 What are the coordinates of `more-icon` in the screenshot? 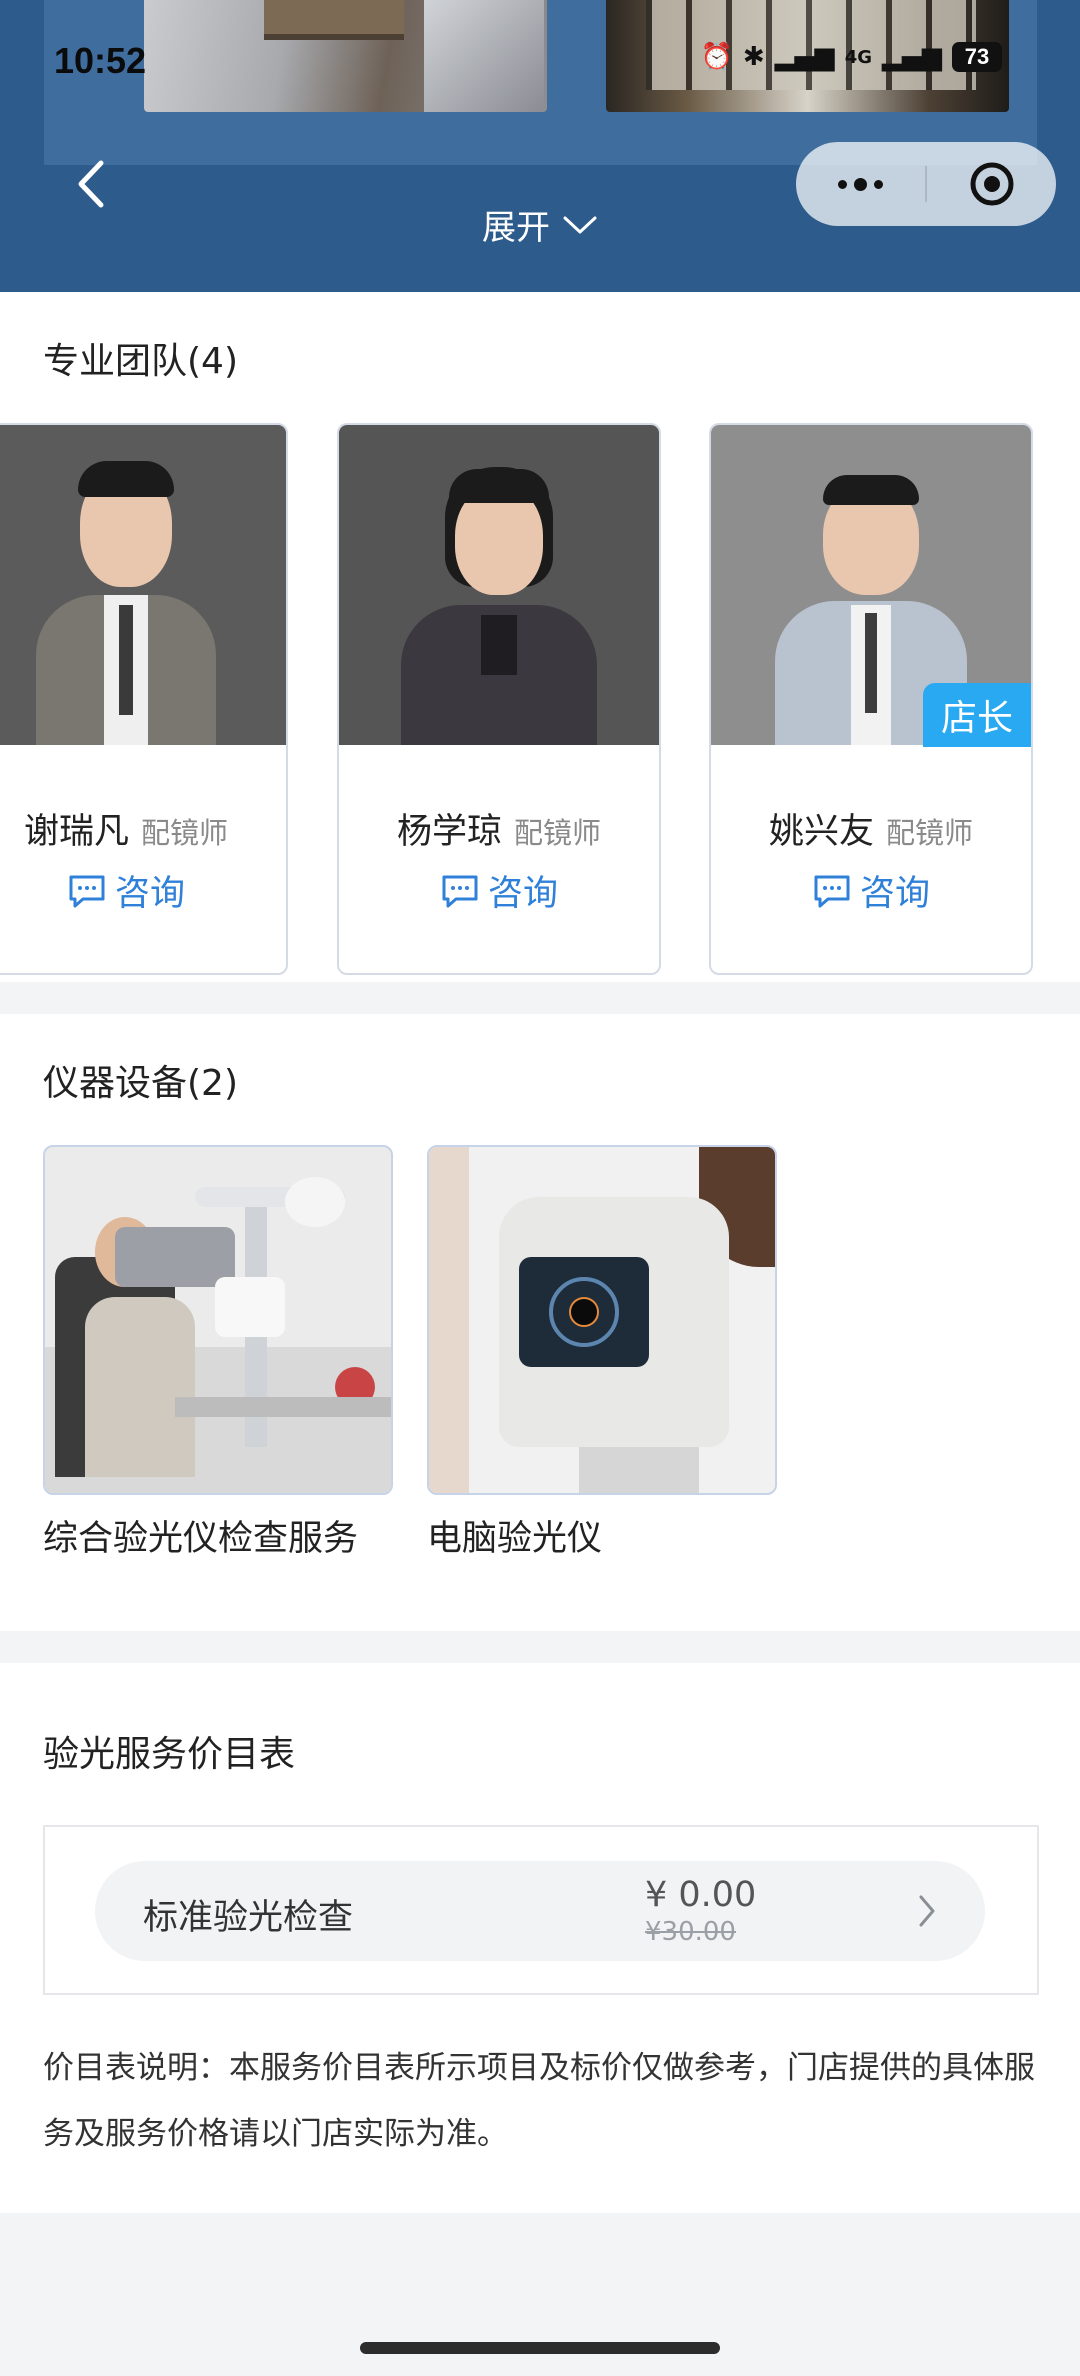 It's located at (860, 184).